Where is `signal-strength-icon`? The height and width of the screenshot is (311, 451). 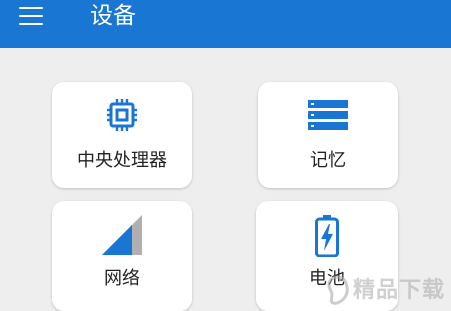 signal-strength-icon is located at coordinates (122, 237).